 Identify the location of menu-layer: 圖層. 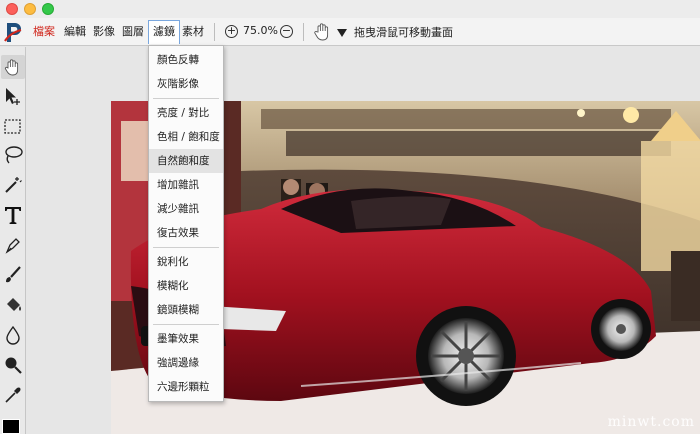
(133, 32).